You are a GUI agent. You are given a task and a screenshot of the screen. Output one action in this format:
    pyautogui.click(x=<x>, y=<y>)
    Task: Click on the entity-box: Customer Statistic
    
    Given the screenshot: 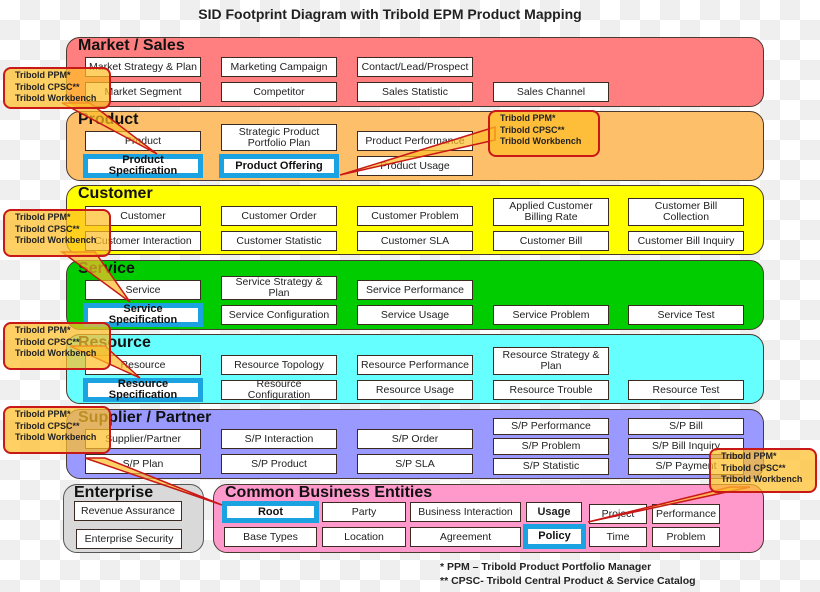 What is the action you would take?
    pyautogui.click(x=279, y=241)
    